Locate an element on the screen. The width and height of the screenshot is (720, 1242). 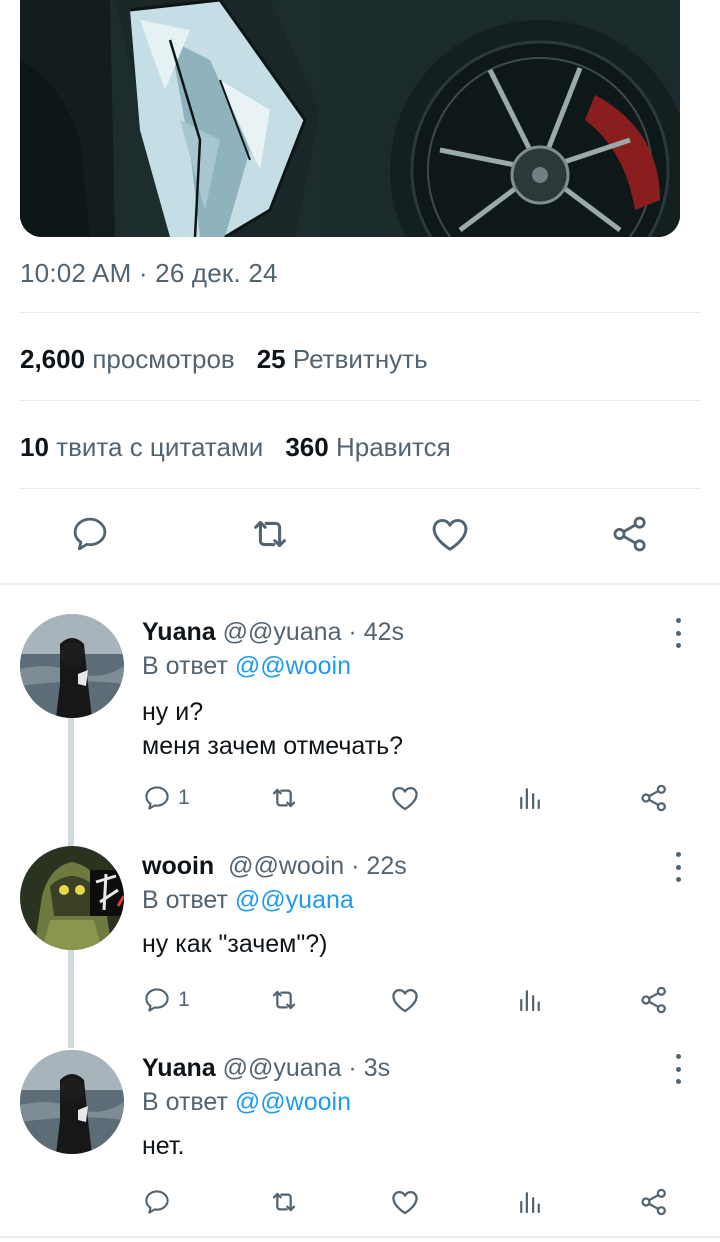
reply-1-header: Yuana @@yuana · 42s is located at coordinates (273, 632).